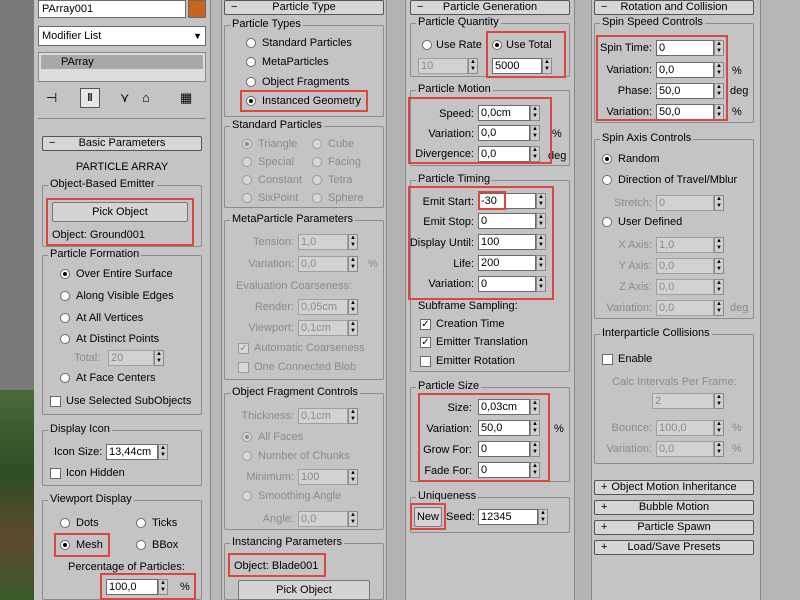  Describe the element at coordinates (328, 328) in the screenshot. I see `viewport-spinner: 0,1cm ▲ ▼` at that location.